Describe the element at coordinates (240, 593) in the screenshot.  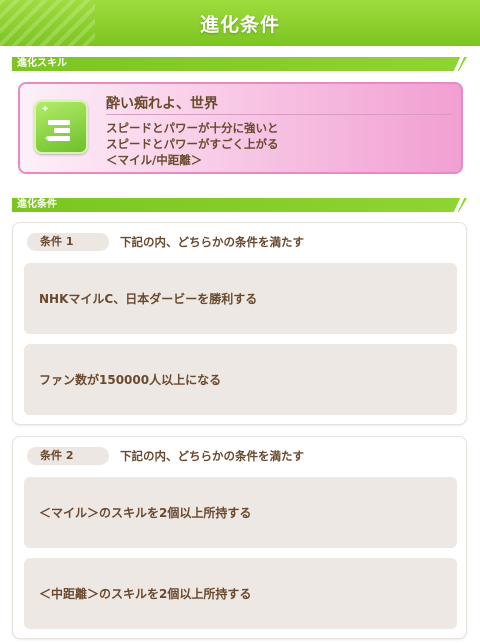
I see `requirement-item: ＜中距離＞のスキルを2個以上所持する` at that location.